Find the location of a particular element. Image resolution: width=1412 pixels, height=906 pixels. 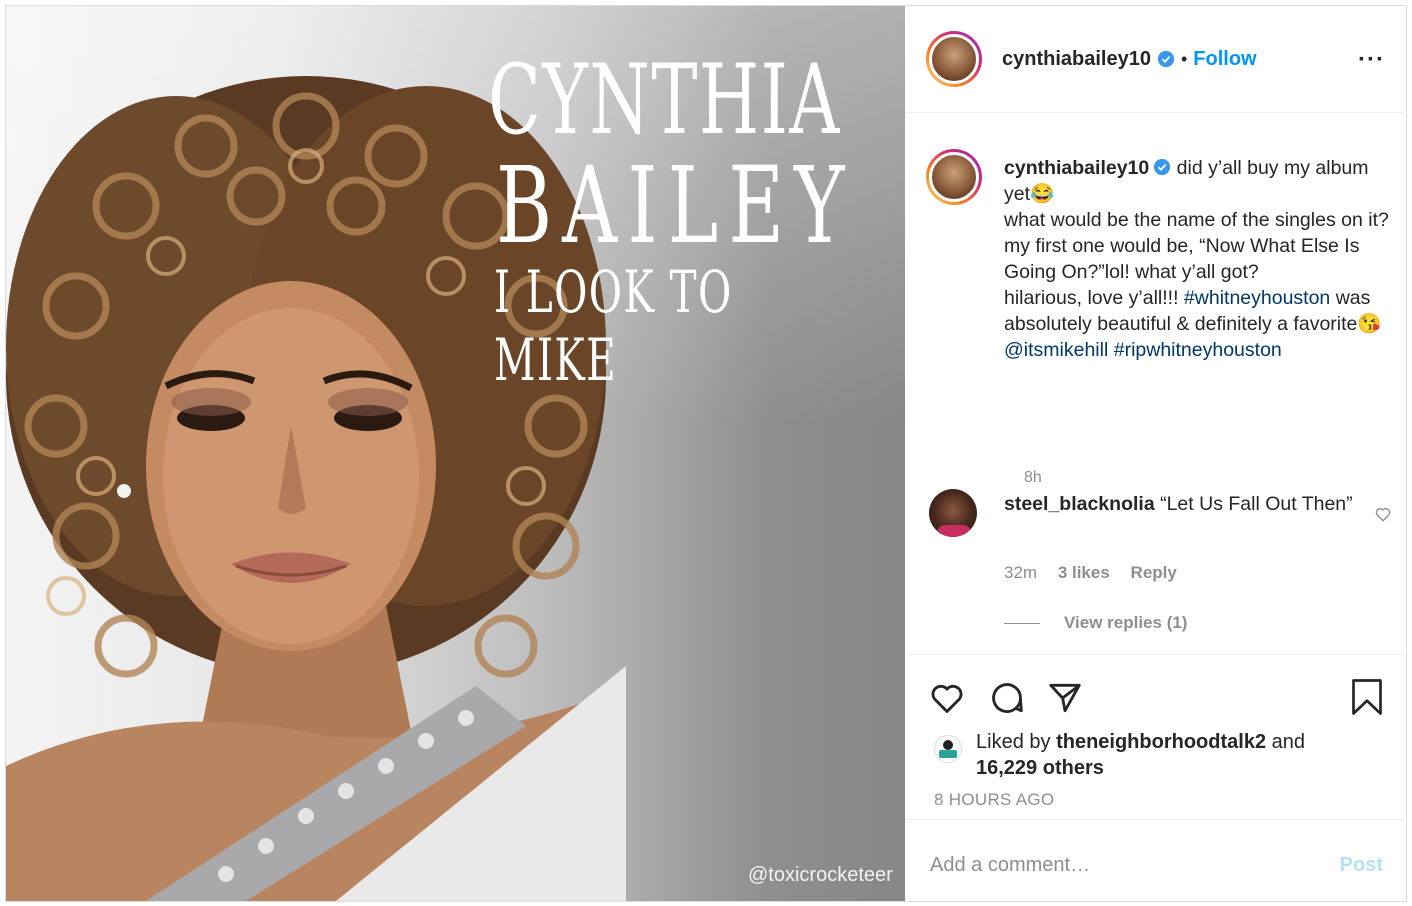

add-comment-bar: Add a comment… Post is located at coordinates (1156, 860).